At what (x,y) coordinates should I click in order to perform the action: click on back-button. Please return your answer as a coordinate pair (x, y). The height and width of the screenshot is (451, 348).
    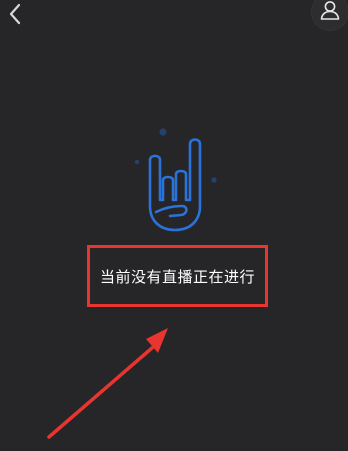
    Looking at the image, I should click on (15, 16).